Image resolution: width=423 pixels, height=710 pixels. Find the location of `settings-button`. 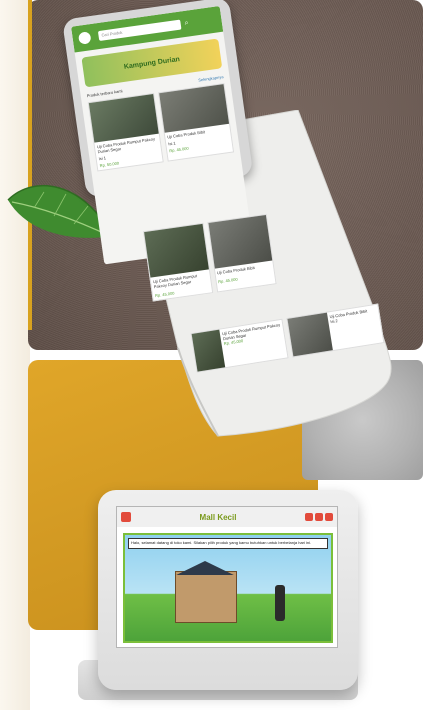

settings-button is located at coordinates (319, 517).